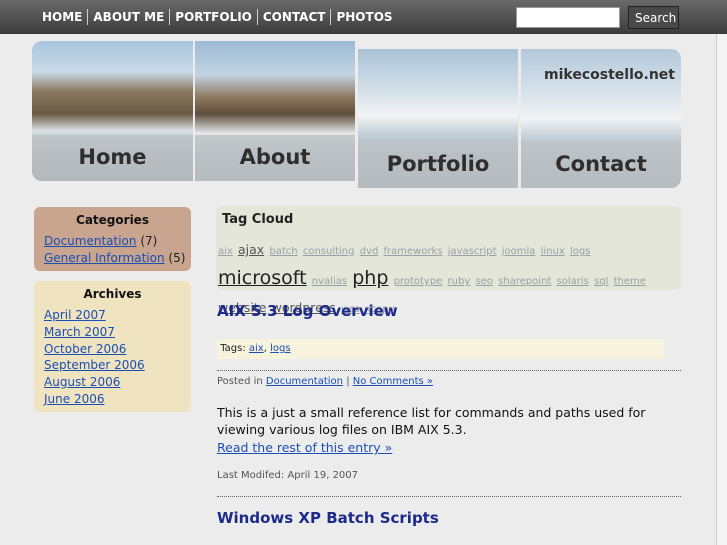 This screenshot has height=545, width=727. I want to click on categories-title: Categories, so click(112, 220).